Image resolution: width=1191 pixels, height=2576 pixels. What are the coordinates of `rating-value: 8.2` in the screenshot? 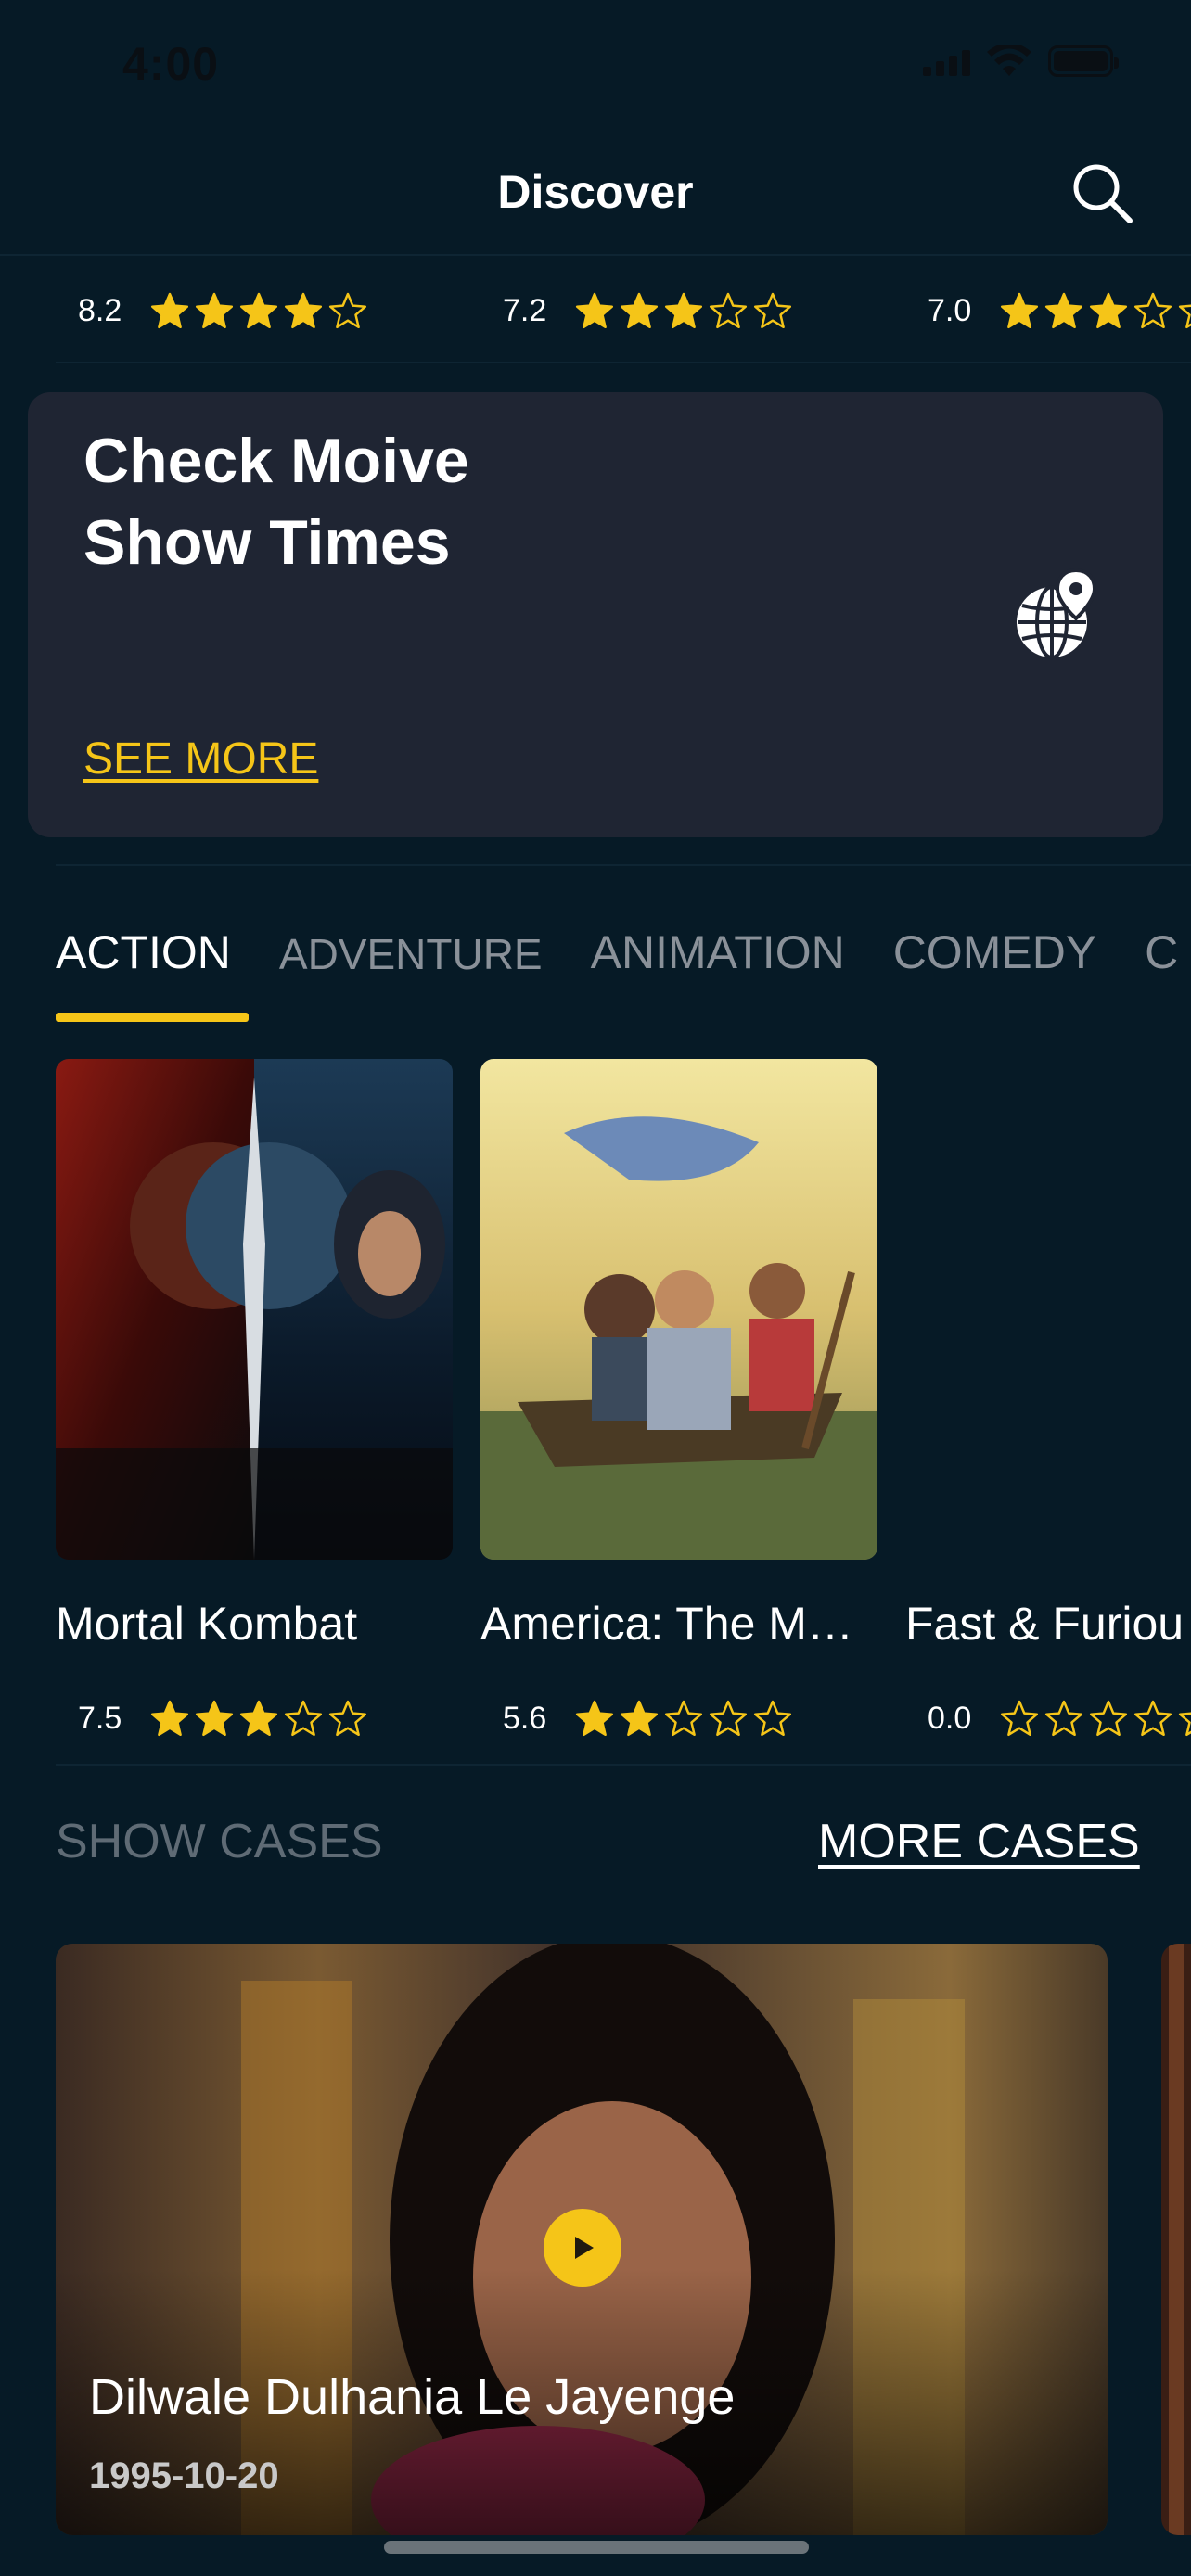 It's located at (100, 310).